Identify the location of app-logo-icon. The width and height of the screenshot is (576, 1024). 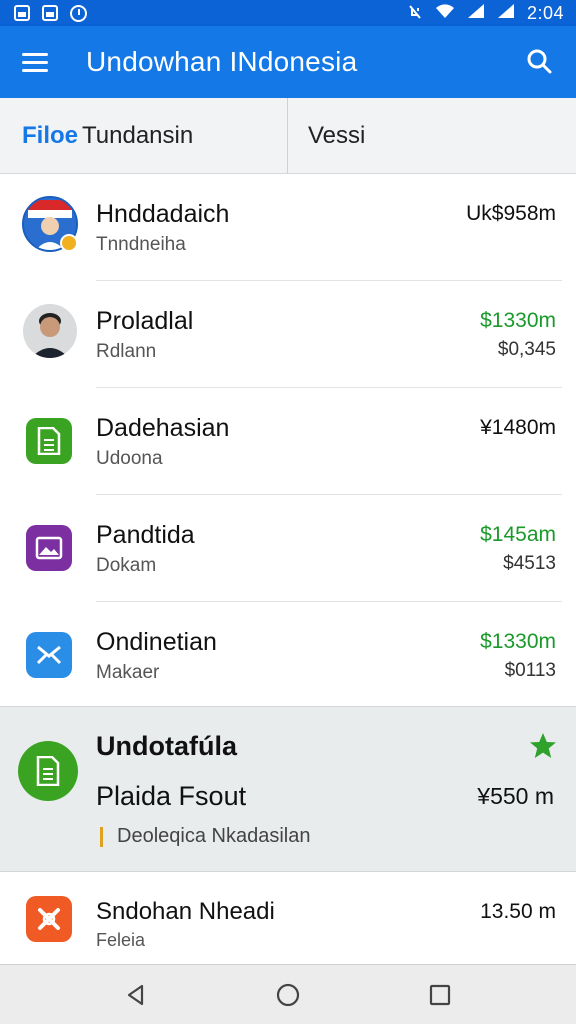
(49, 919).